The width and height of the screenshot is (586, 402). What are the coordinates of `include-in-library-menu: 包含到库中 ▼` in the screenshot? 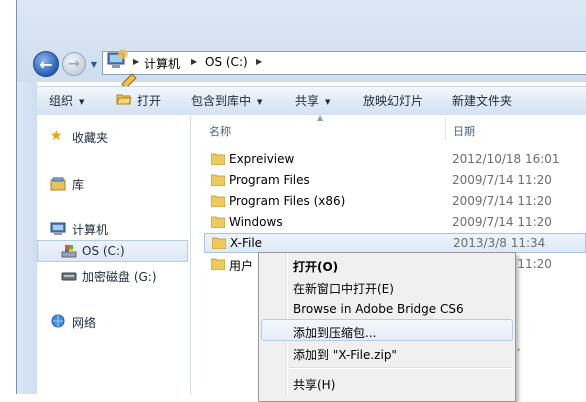 It's located at (226, 100).